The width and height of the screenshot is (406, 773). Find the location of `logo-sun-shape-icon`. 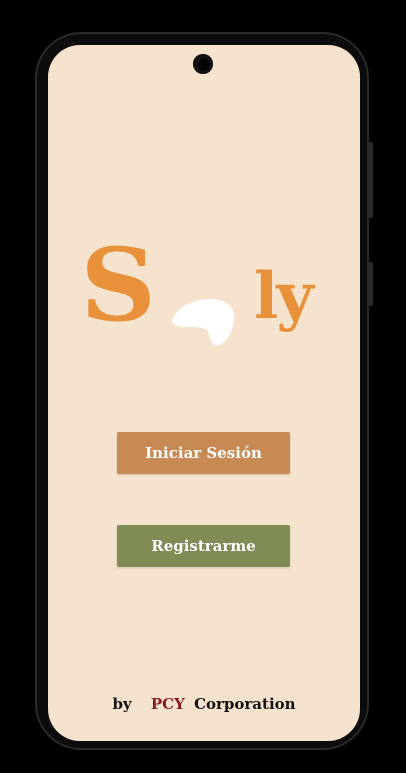

logo-sun-shape-icon is located at coordinates (203, 322).